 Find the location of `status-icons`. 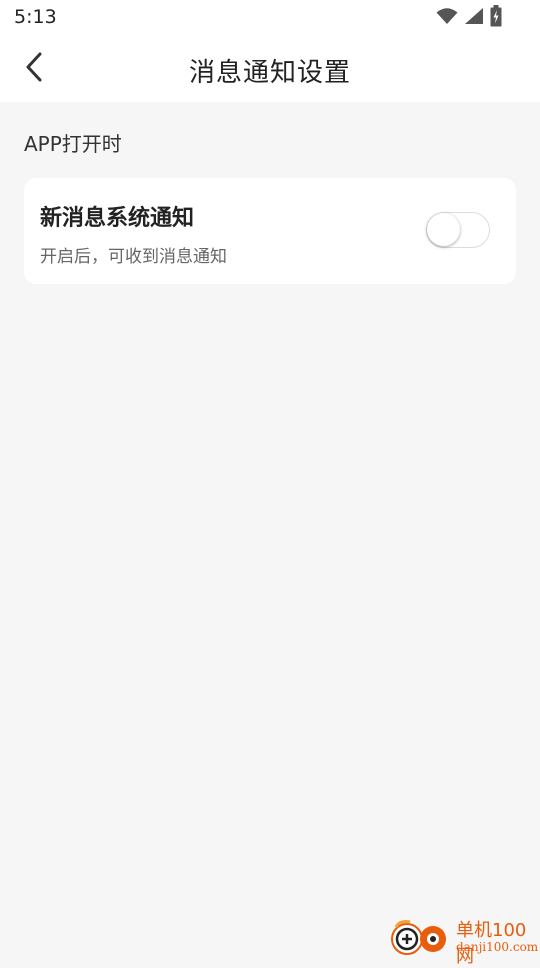

status-icons is located at coordinates (469, 18).